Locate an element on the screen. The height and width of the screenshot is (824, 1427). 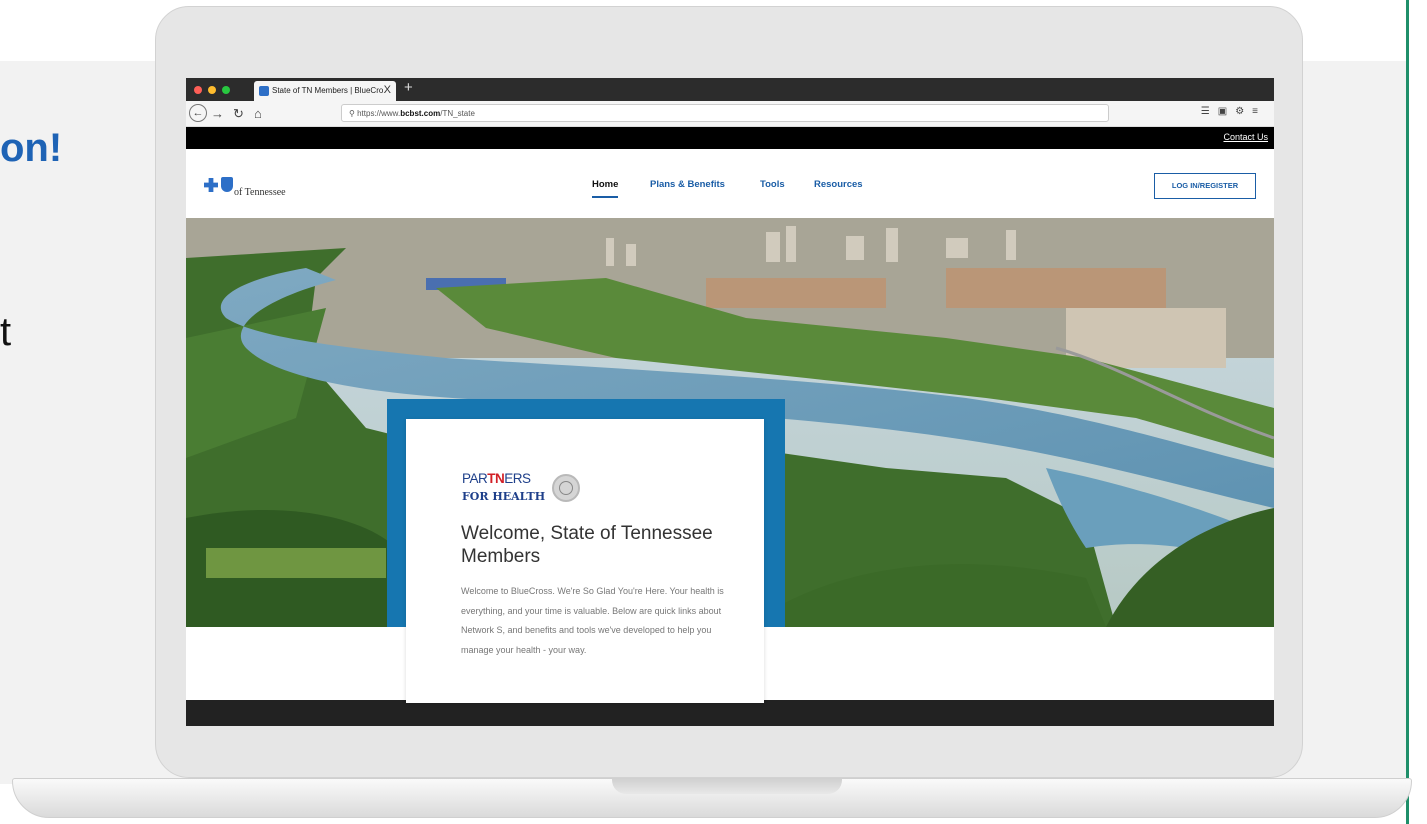
extension-icon: ⚙ is located at coordinates (1243, 111).